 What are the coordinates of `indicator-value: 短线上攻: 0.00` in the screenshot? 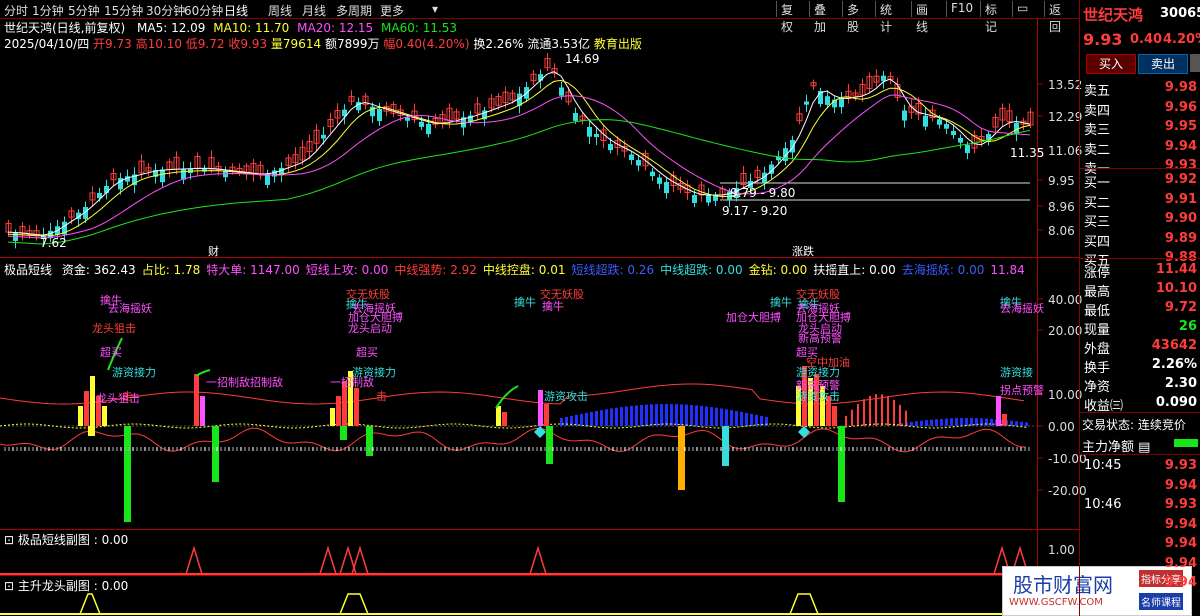 It's located at (347, 270).